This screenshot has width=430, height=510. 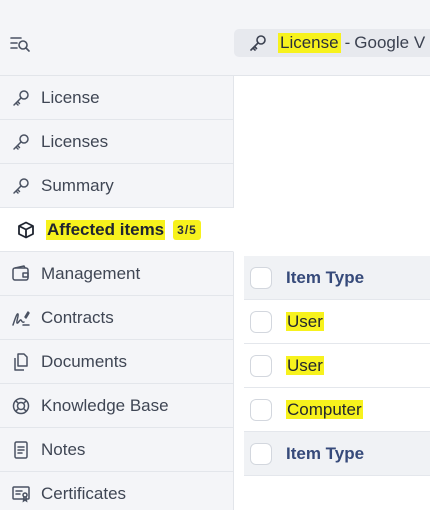 What do you see at coordinates (187, 229) in the screenshot?
I see `count-badge: 3/5` at bounding box center [187, 229].